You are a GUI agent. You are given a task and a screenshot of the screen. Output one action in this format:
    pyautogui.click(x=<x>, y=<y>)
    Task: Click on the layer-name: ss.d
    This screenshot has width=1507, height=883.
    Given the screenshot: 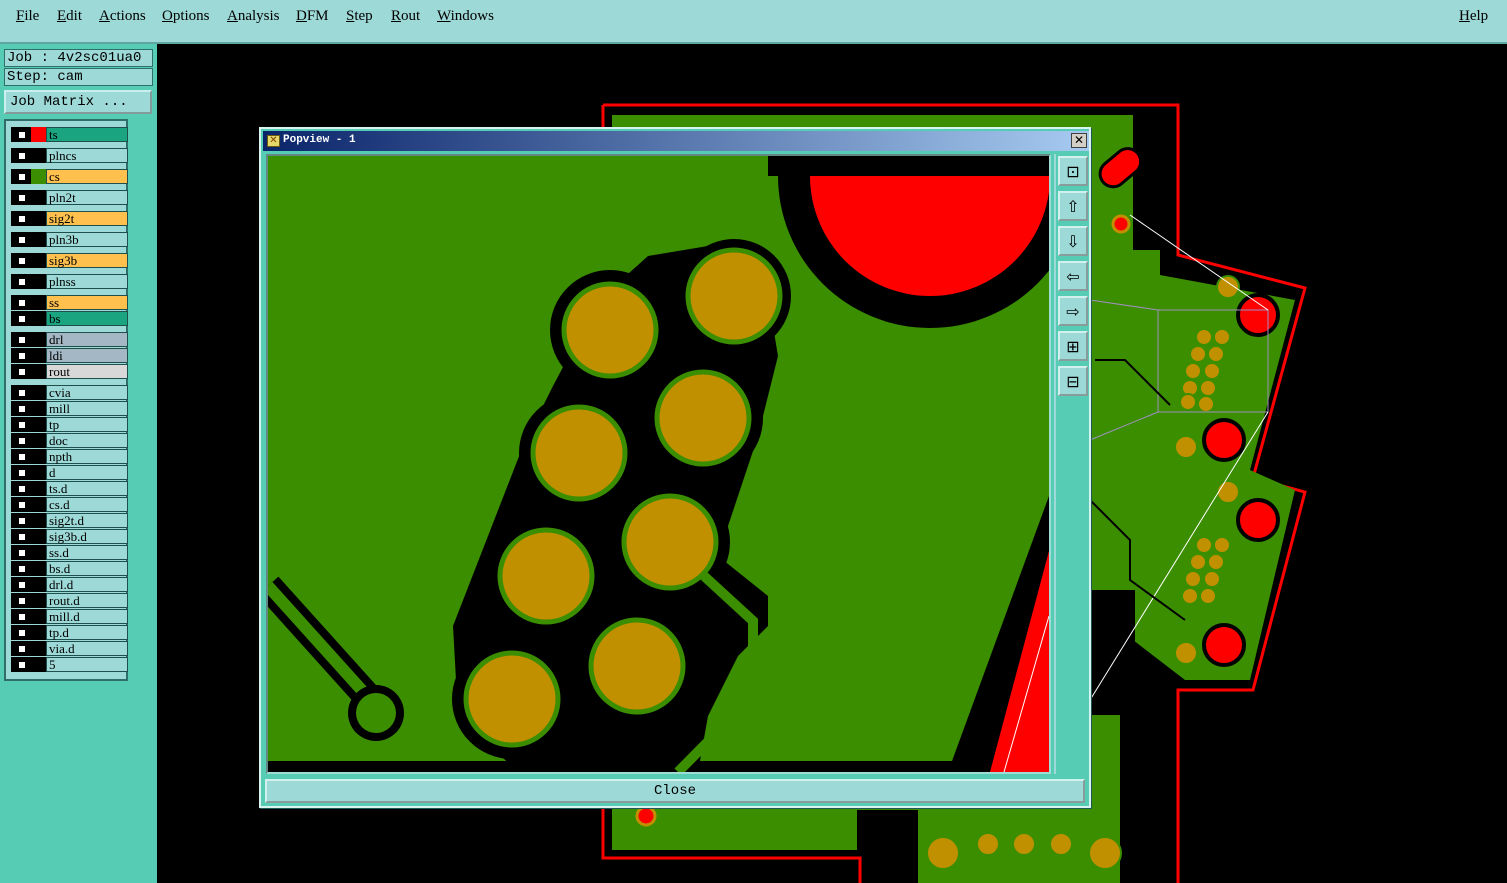 What is the action you would take?
    pyautogui.click(x=87, y=552)
    